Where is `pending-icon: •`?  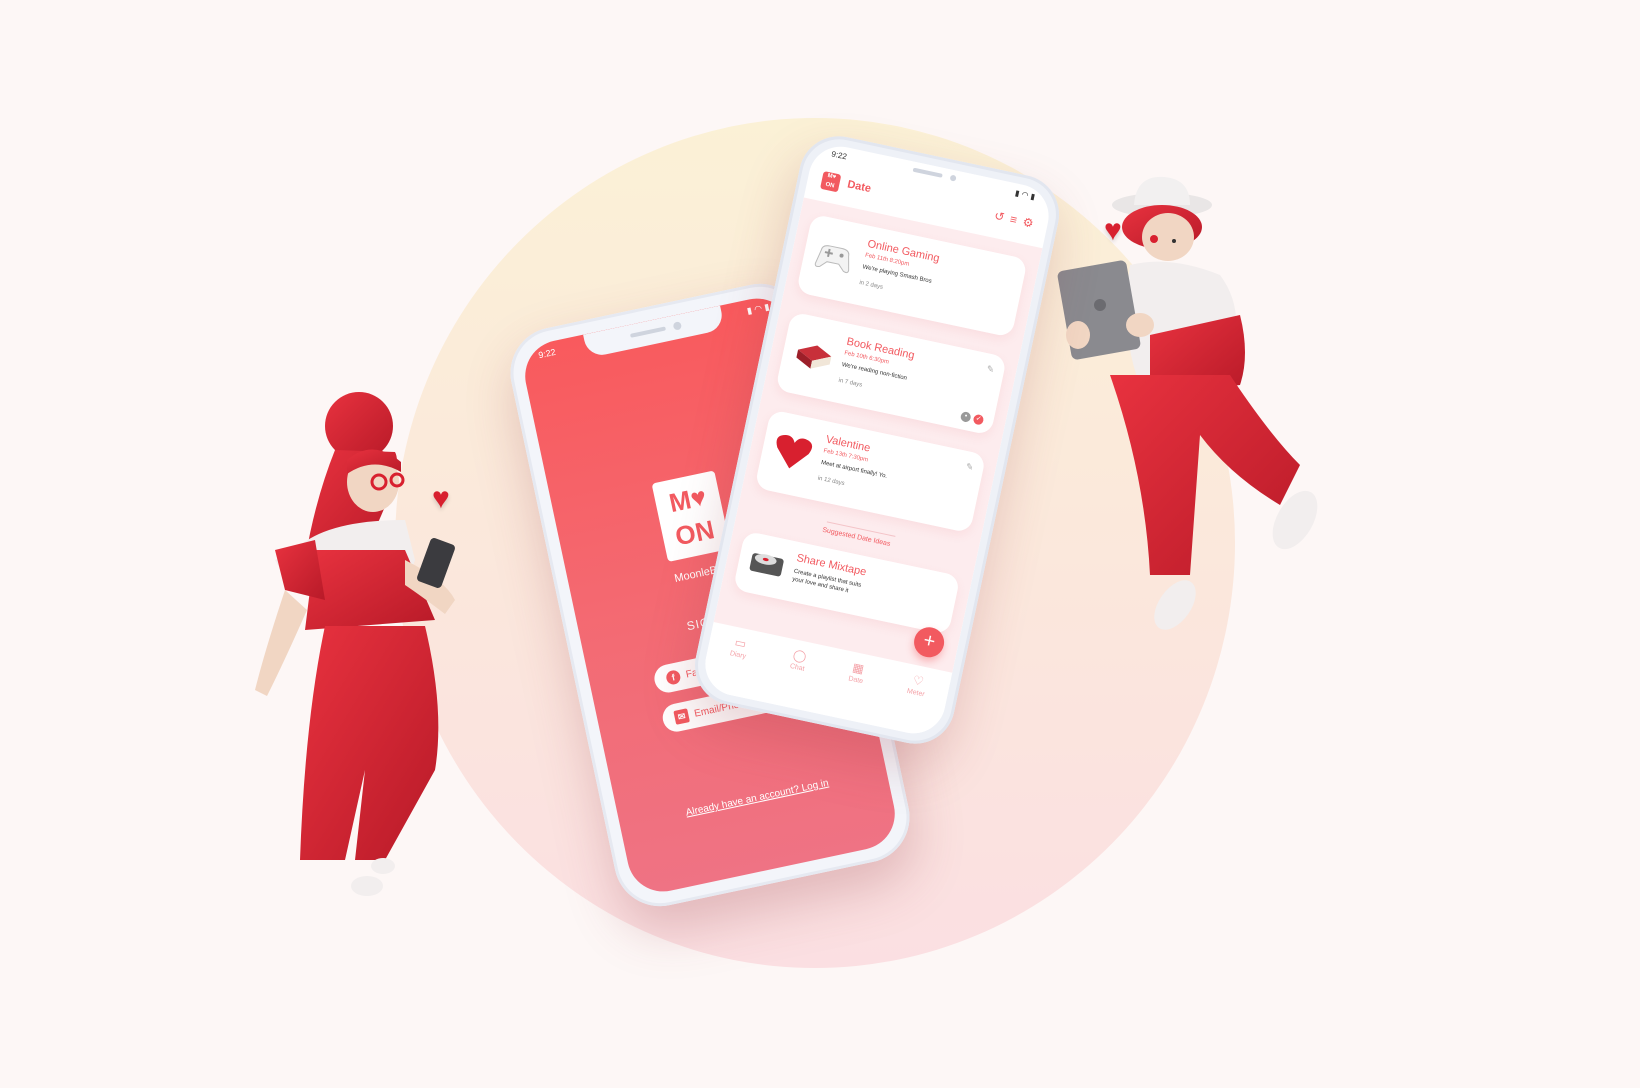 pending-icon: • is located at coordinates (965, 417).